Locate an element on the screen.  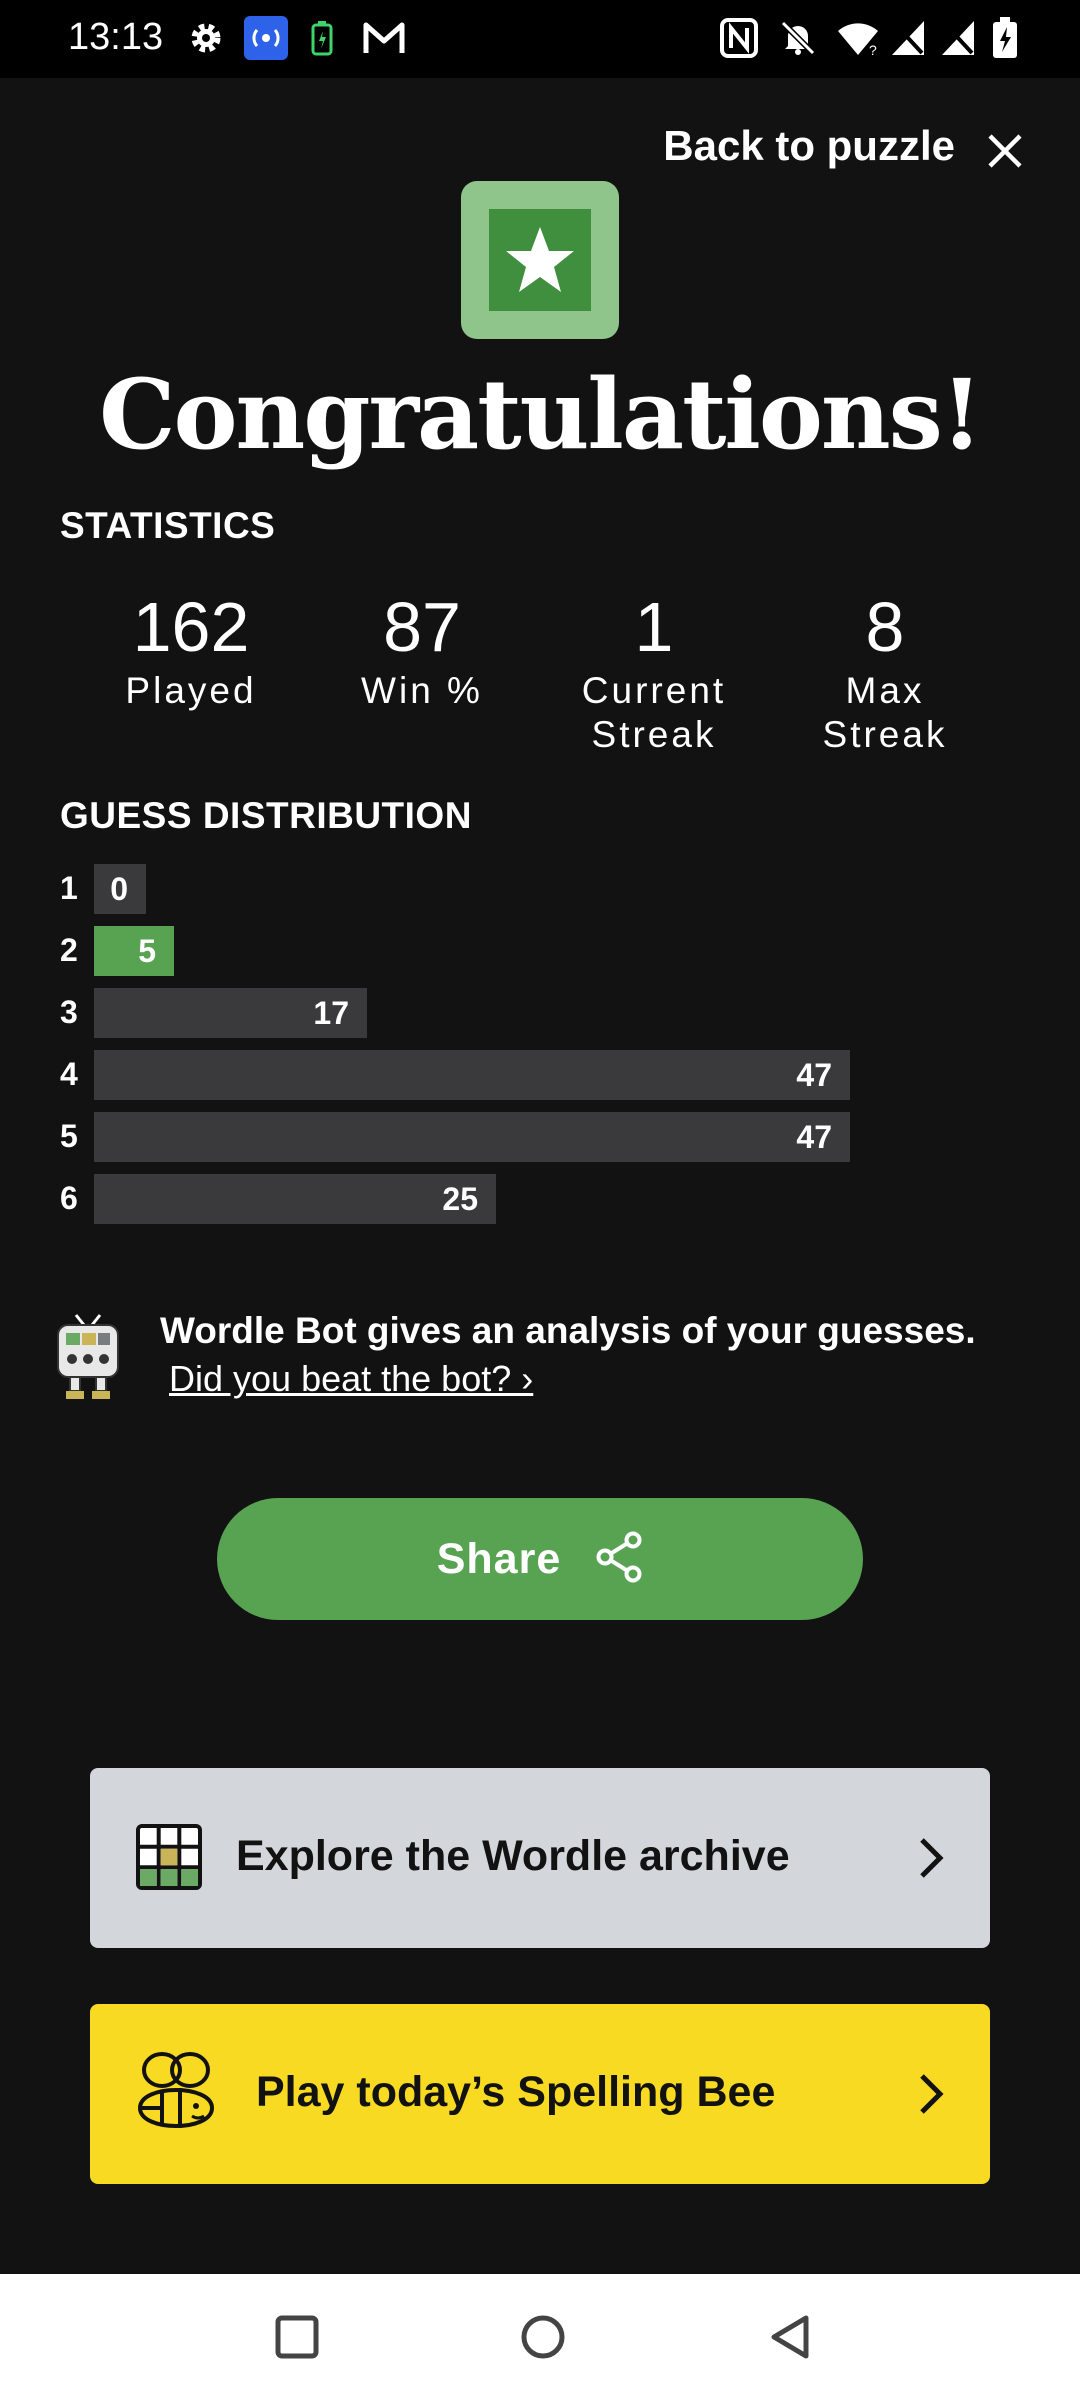
spelling-bee-label: Play today’s Spelling Bee is located at coordinates (516, 2092).